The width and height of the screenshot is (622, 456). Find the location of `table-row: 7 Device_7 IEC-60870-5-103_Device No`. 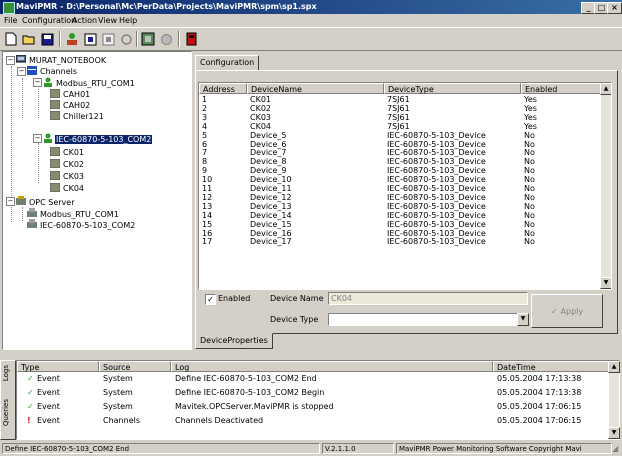

table-row: 7 Device_7 IEC-60870-5-103_Device No is located at coordinates (401, 152).